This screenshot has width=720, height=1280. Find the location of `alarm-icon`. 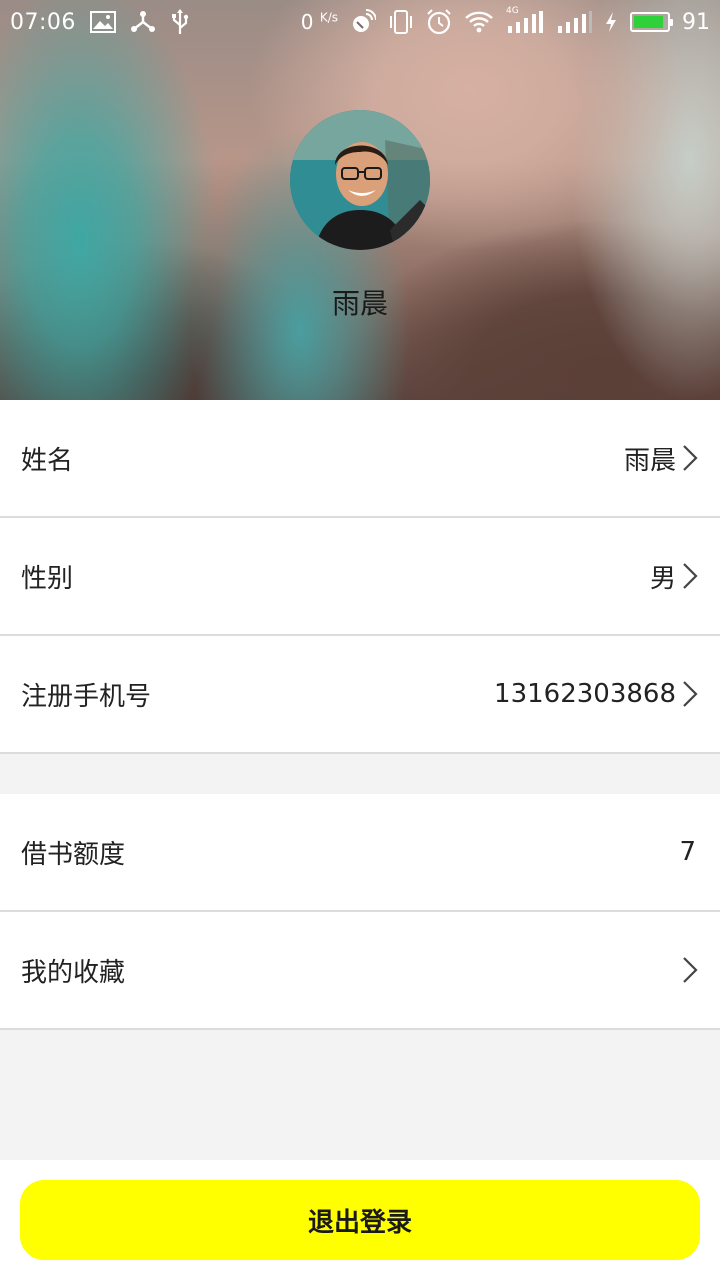

alarm-icon is located at coordinates (439, 22).